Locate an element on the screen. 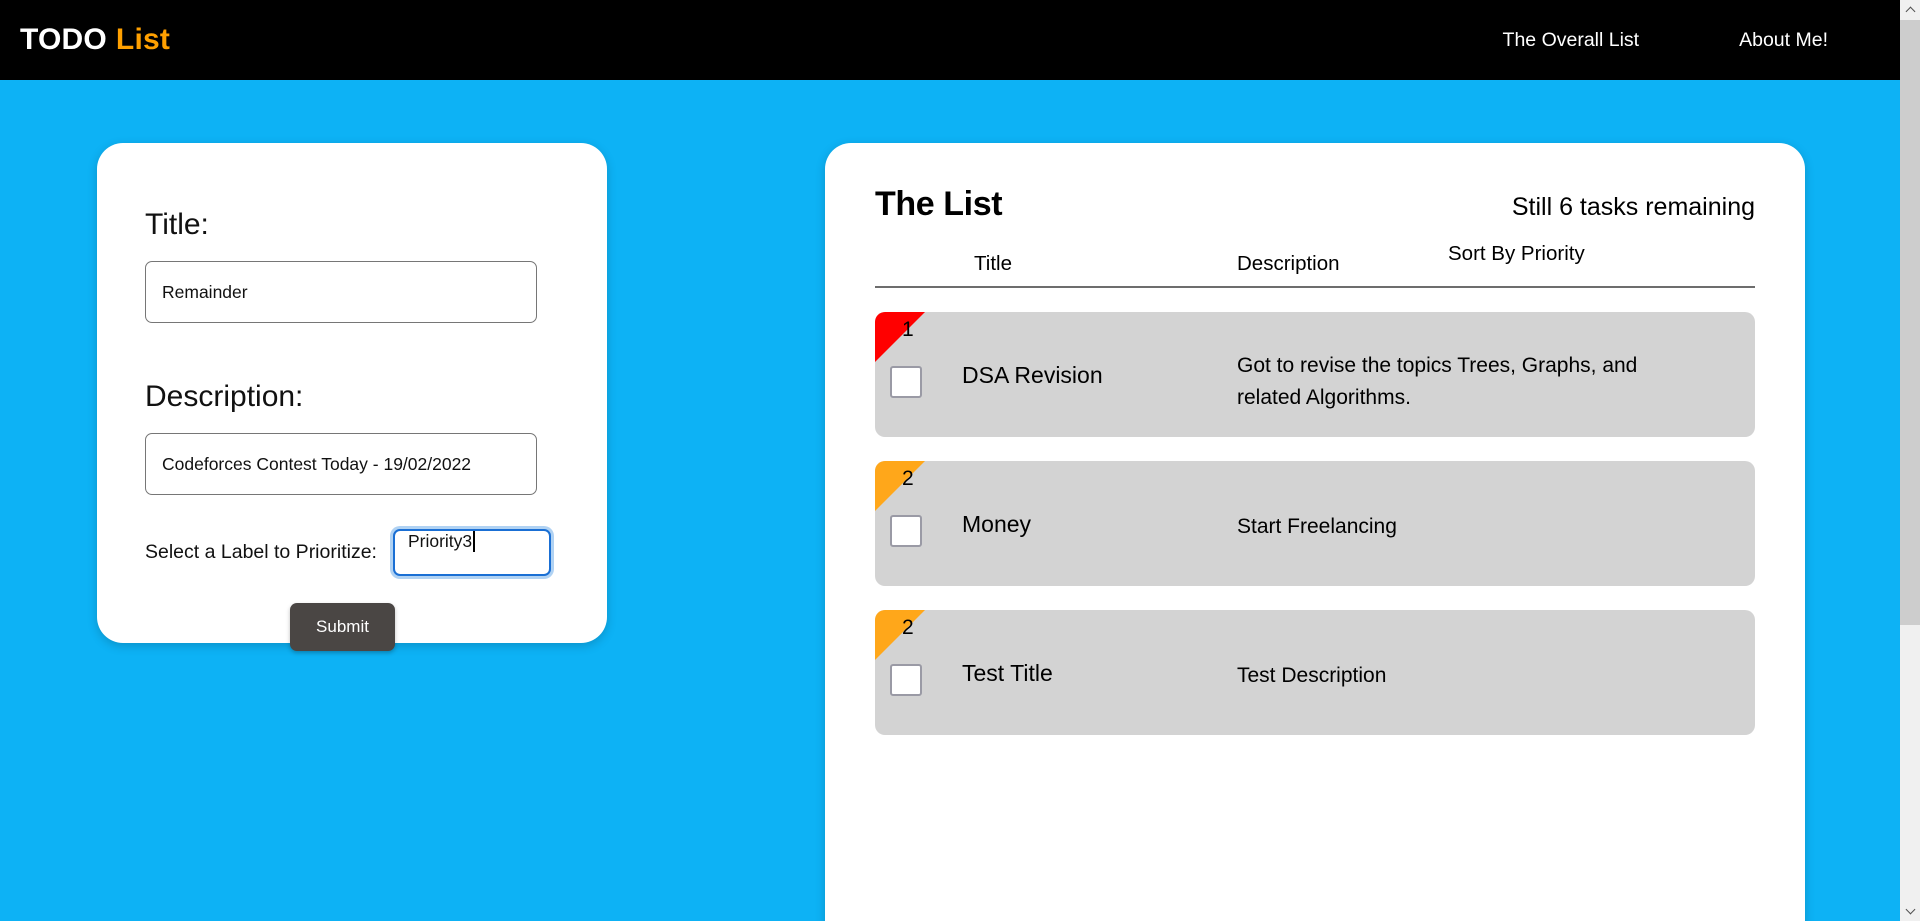 The height and width of the screenshot is (921, 1920). chevron-up-icon is located at coordinates (1910, 11).